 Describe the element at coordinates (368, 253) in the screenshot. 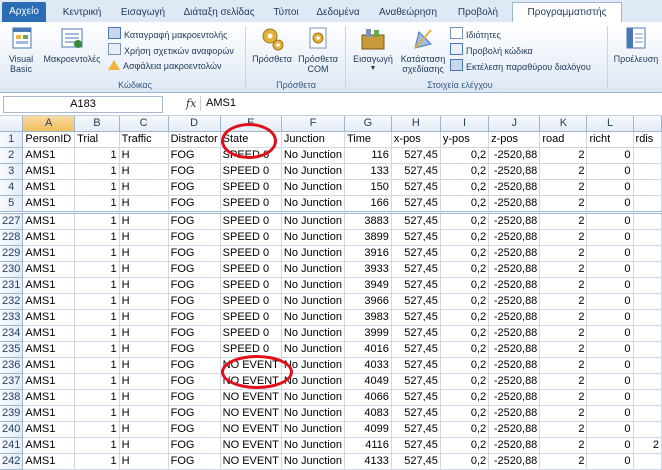

I see `cell: 3916` at that location.